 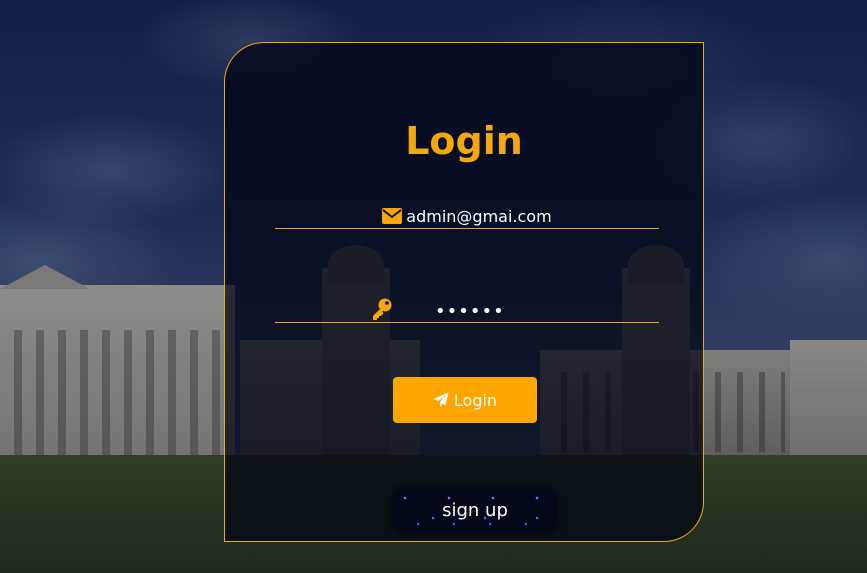 What do you see at coordinates (441, 400) in the screenshot?
I see `paper-plane-icon` at bounding box center [441, 400].